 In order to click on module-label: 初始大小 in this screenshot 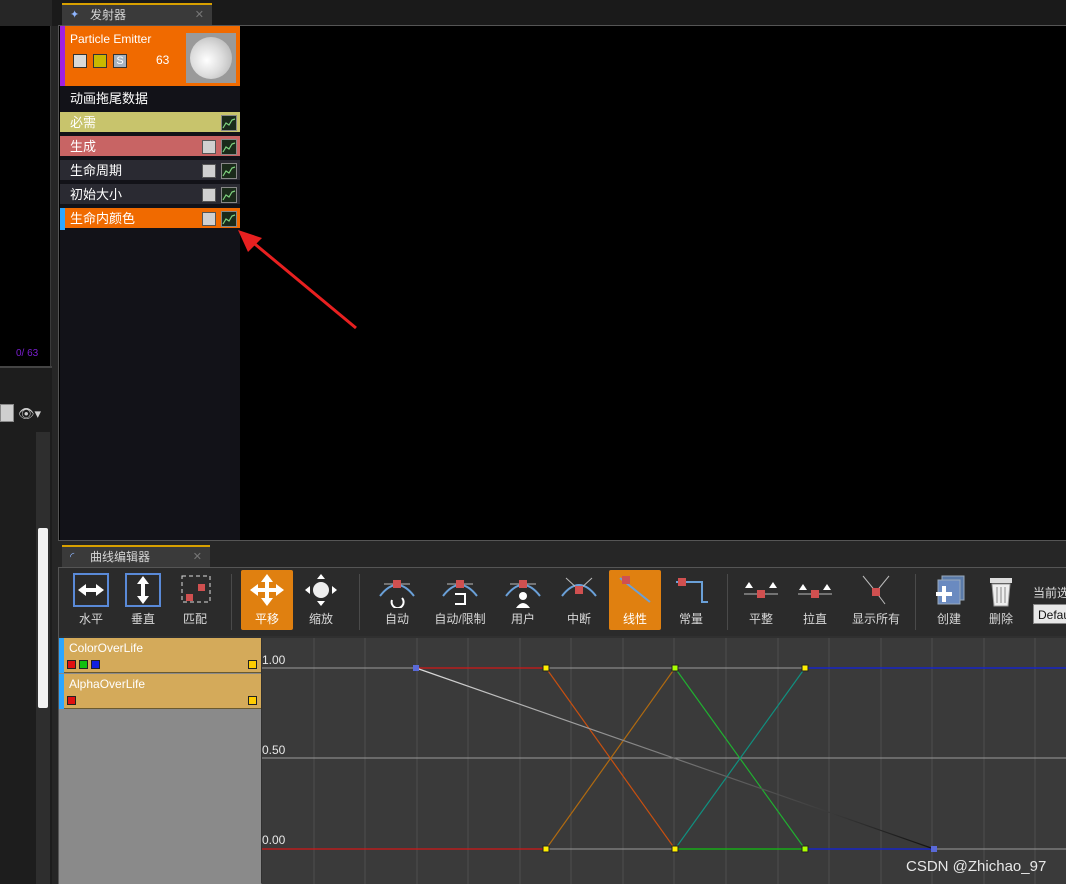, I will do `click(96, 194)`.